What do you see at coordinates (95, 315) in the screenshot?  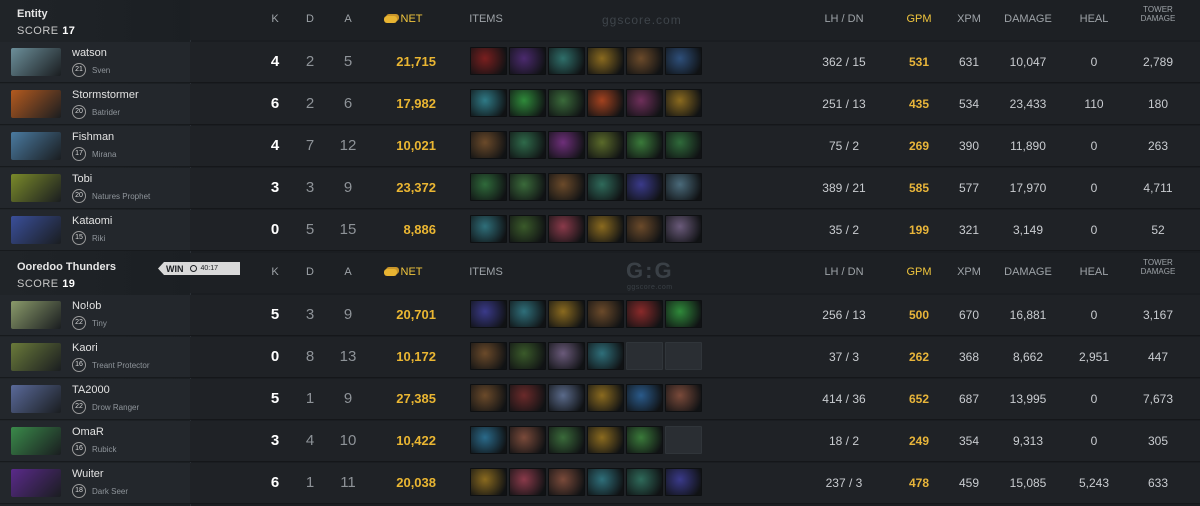 I see `player-card: No!ob 22 Tiny` at bounding box center [95, 315].